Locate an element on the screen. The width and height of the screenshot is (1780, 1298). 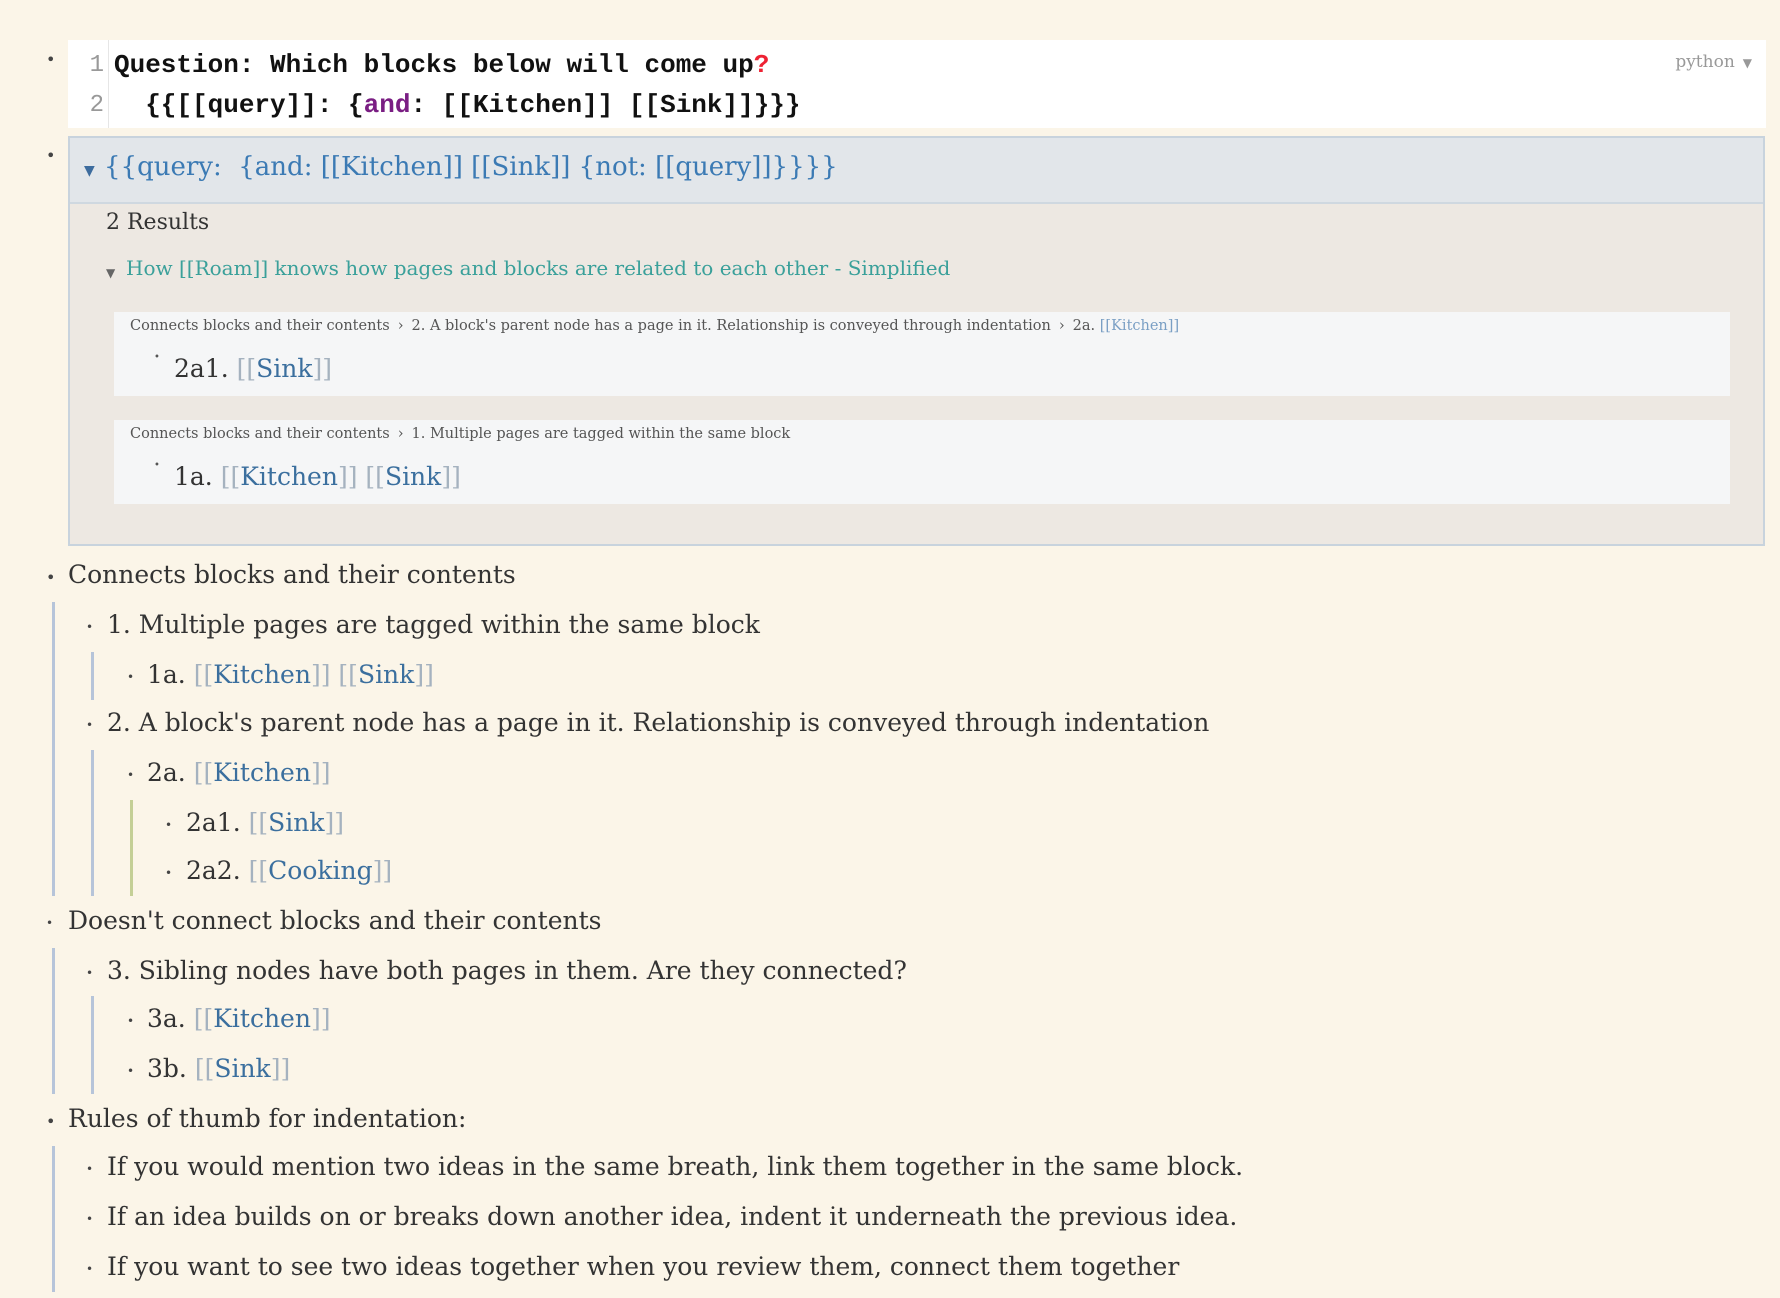
line-number: 2 is located at coordinates (96, 105).